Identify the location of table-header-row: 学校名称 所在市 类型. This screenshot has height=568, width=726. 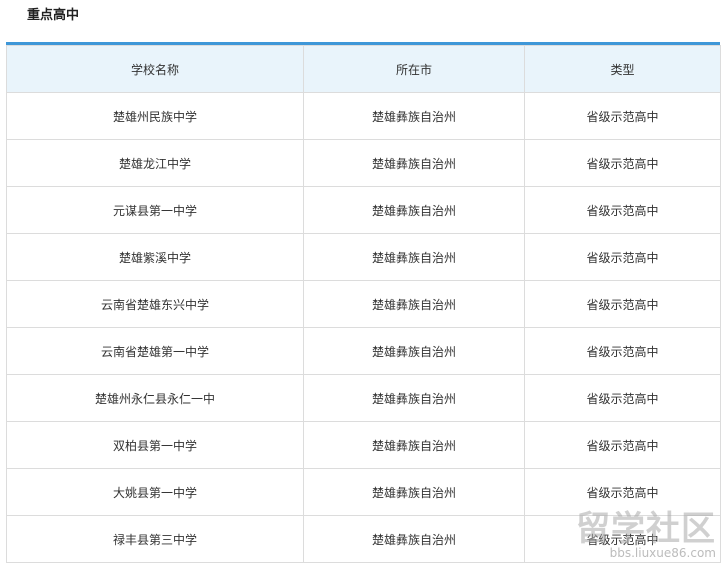
(363, 69).